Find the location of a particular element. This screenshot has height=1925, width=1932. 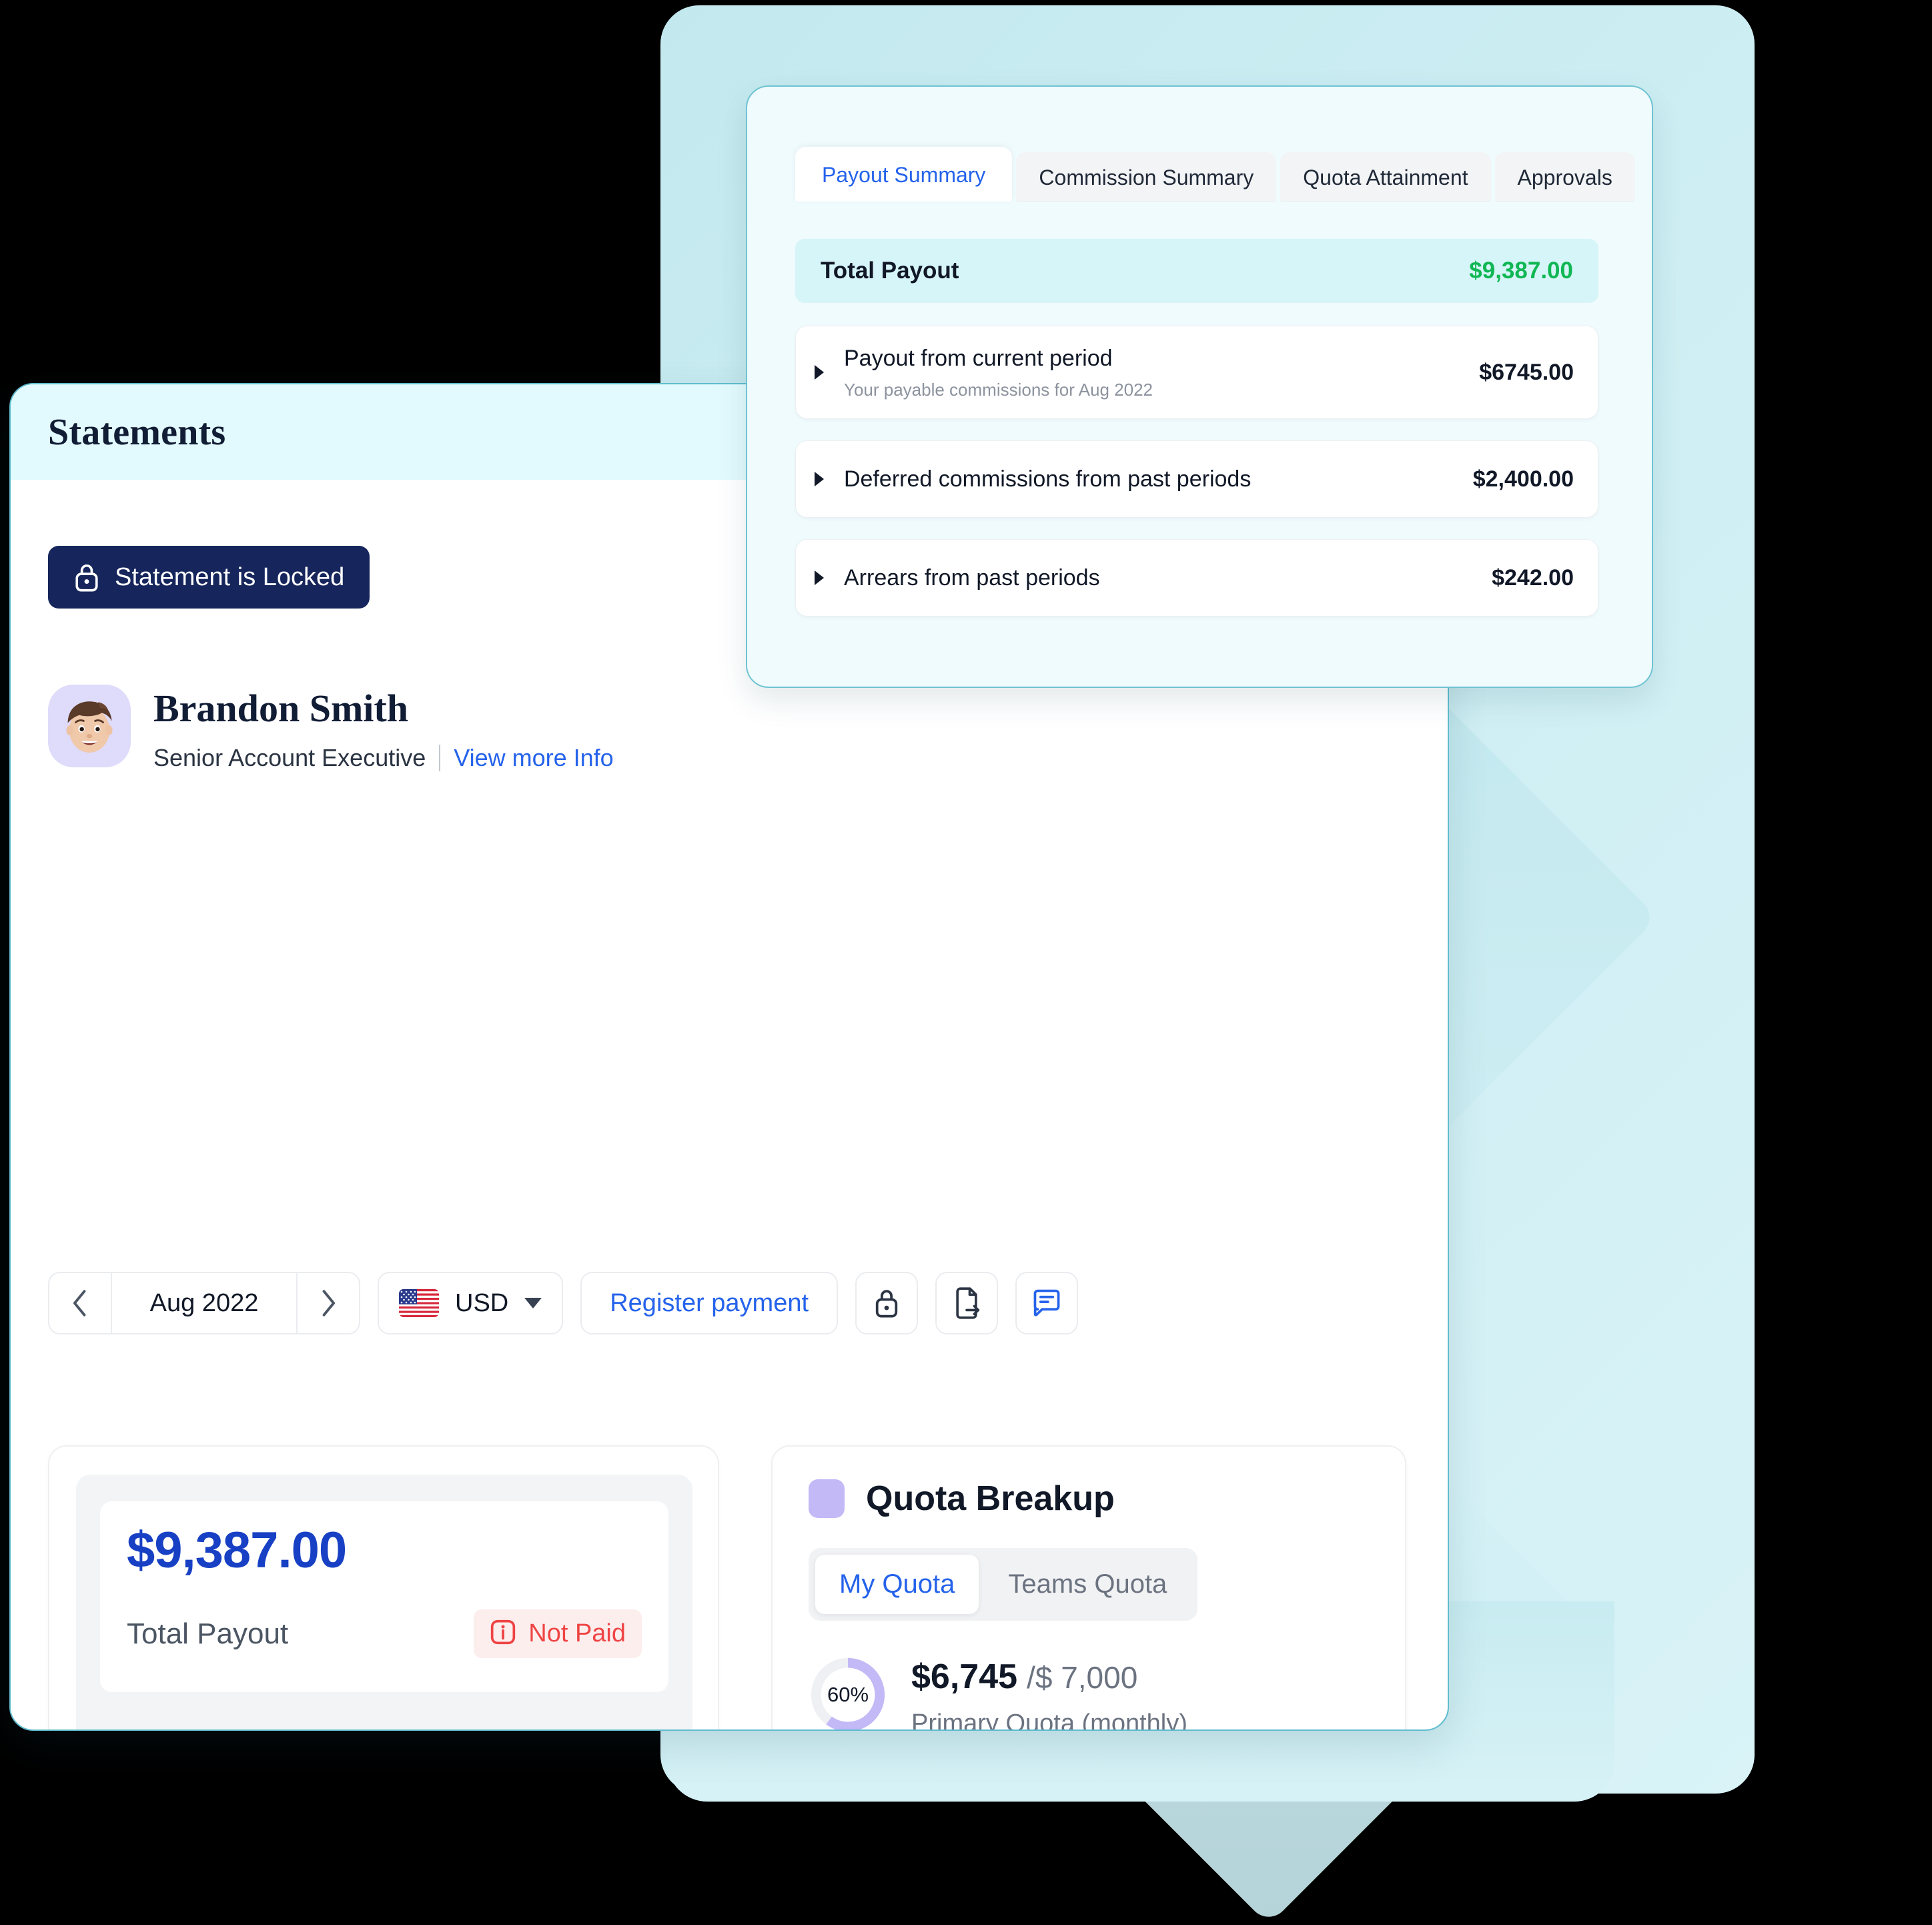

info-icon is located at coordinates (503, 1634).